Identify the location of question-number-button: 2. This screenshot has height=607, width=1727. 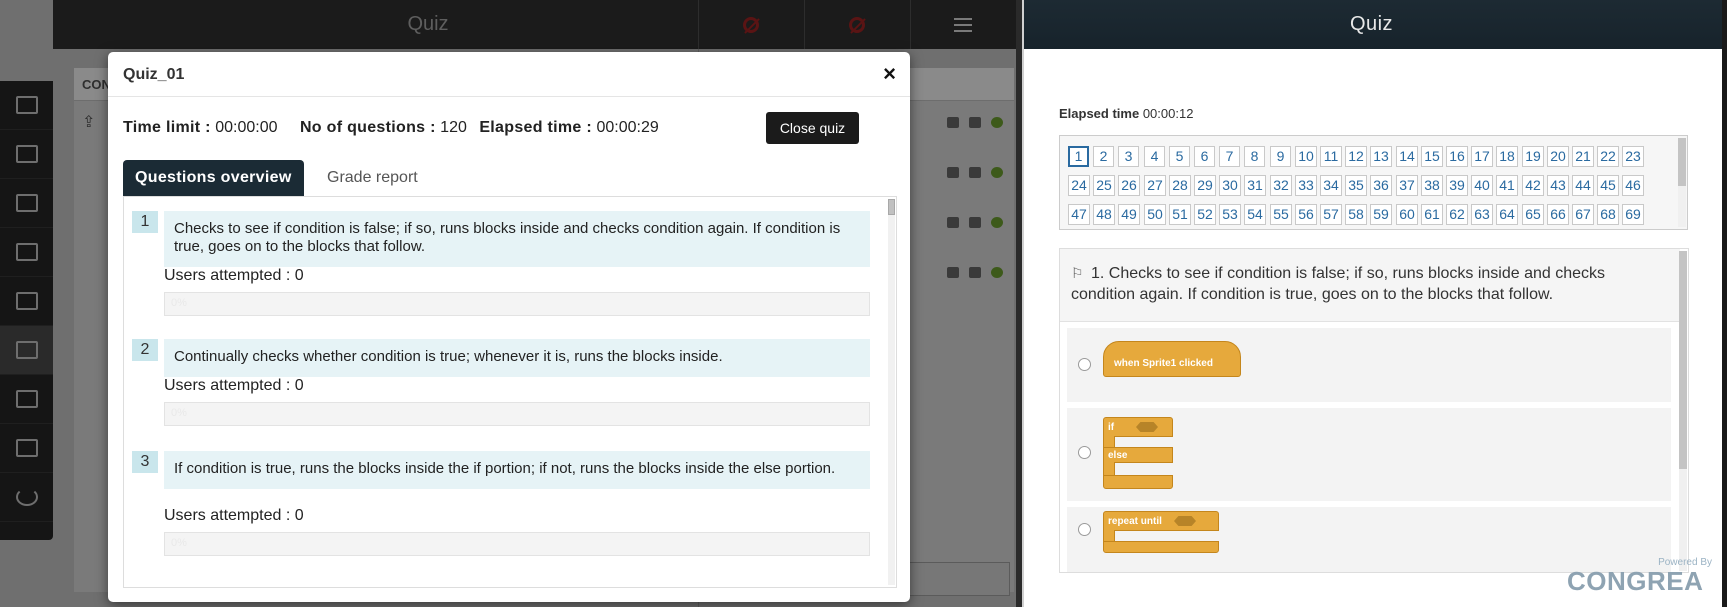
(1103, 156).